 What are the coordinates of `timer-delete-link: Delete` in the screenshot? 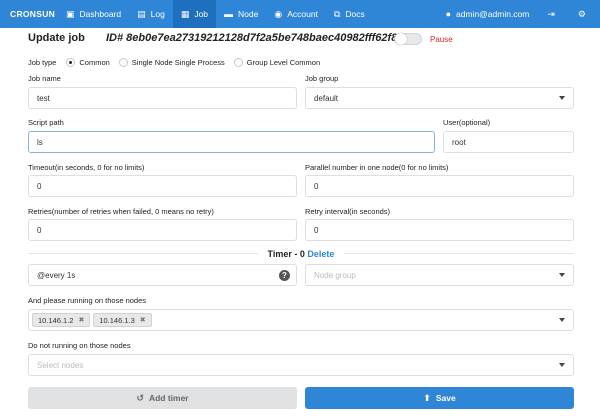 It's located at (320, 254).